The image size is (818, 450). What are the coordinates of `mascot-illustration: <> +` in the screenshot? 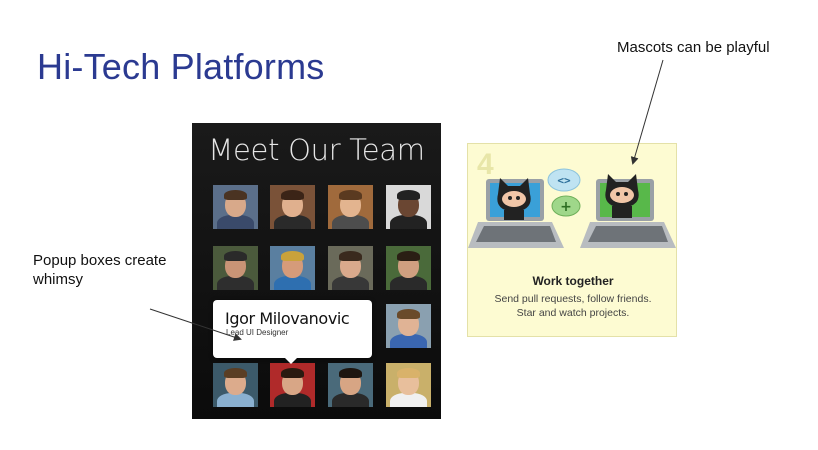 It's located at (572, 208).